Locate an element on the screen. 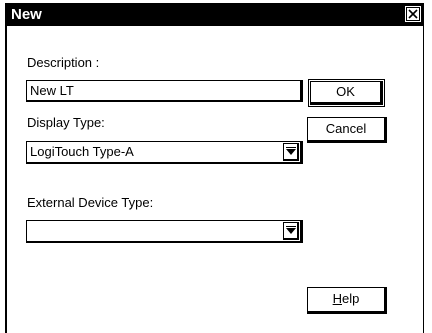 The height and width of the screenshot is (333, 432). description-input: New LT is located at coordinates (164, 91).